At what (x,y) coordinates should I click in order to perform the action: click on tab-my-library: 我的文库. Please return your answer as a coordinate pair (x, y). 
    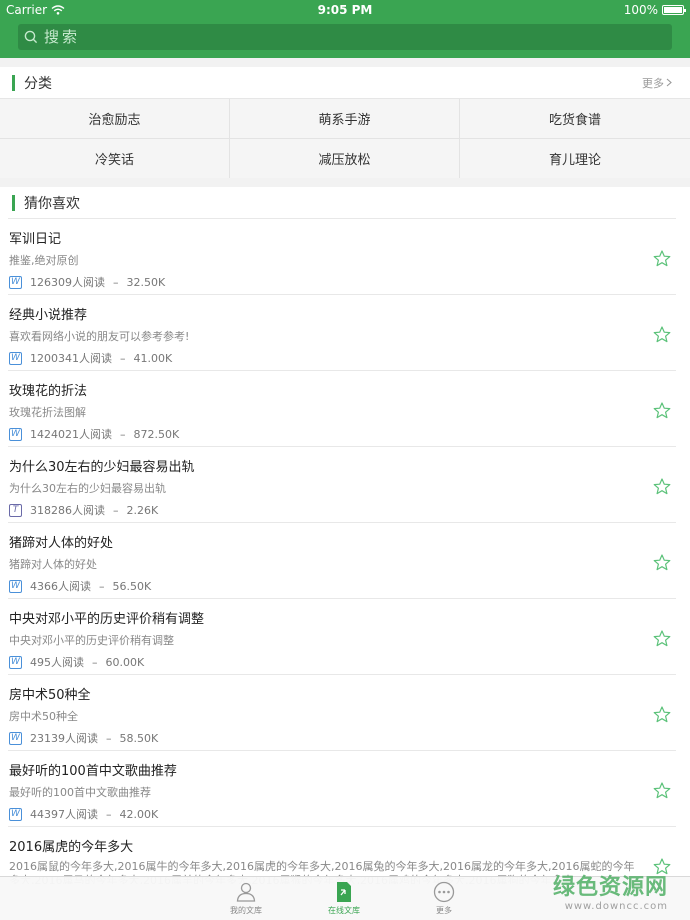
    Looking at the image, I should click on (246, 898).